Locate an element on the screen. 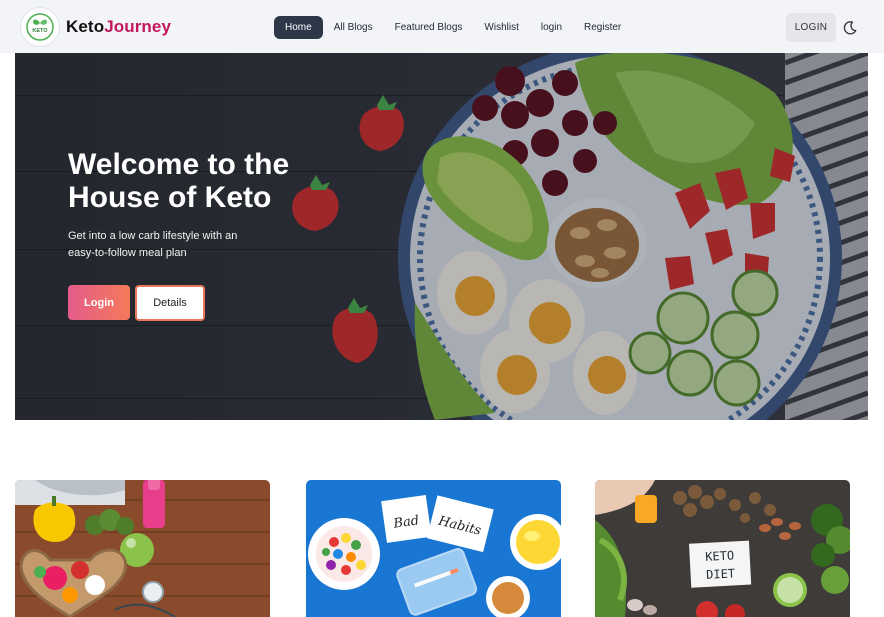 The image size is (884, 617). moon-icon is located at coordinates (850, 28).